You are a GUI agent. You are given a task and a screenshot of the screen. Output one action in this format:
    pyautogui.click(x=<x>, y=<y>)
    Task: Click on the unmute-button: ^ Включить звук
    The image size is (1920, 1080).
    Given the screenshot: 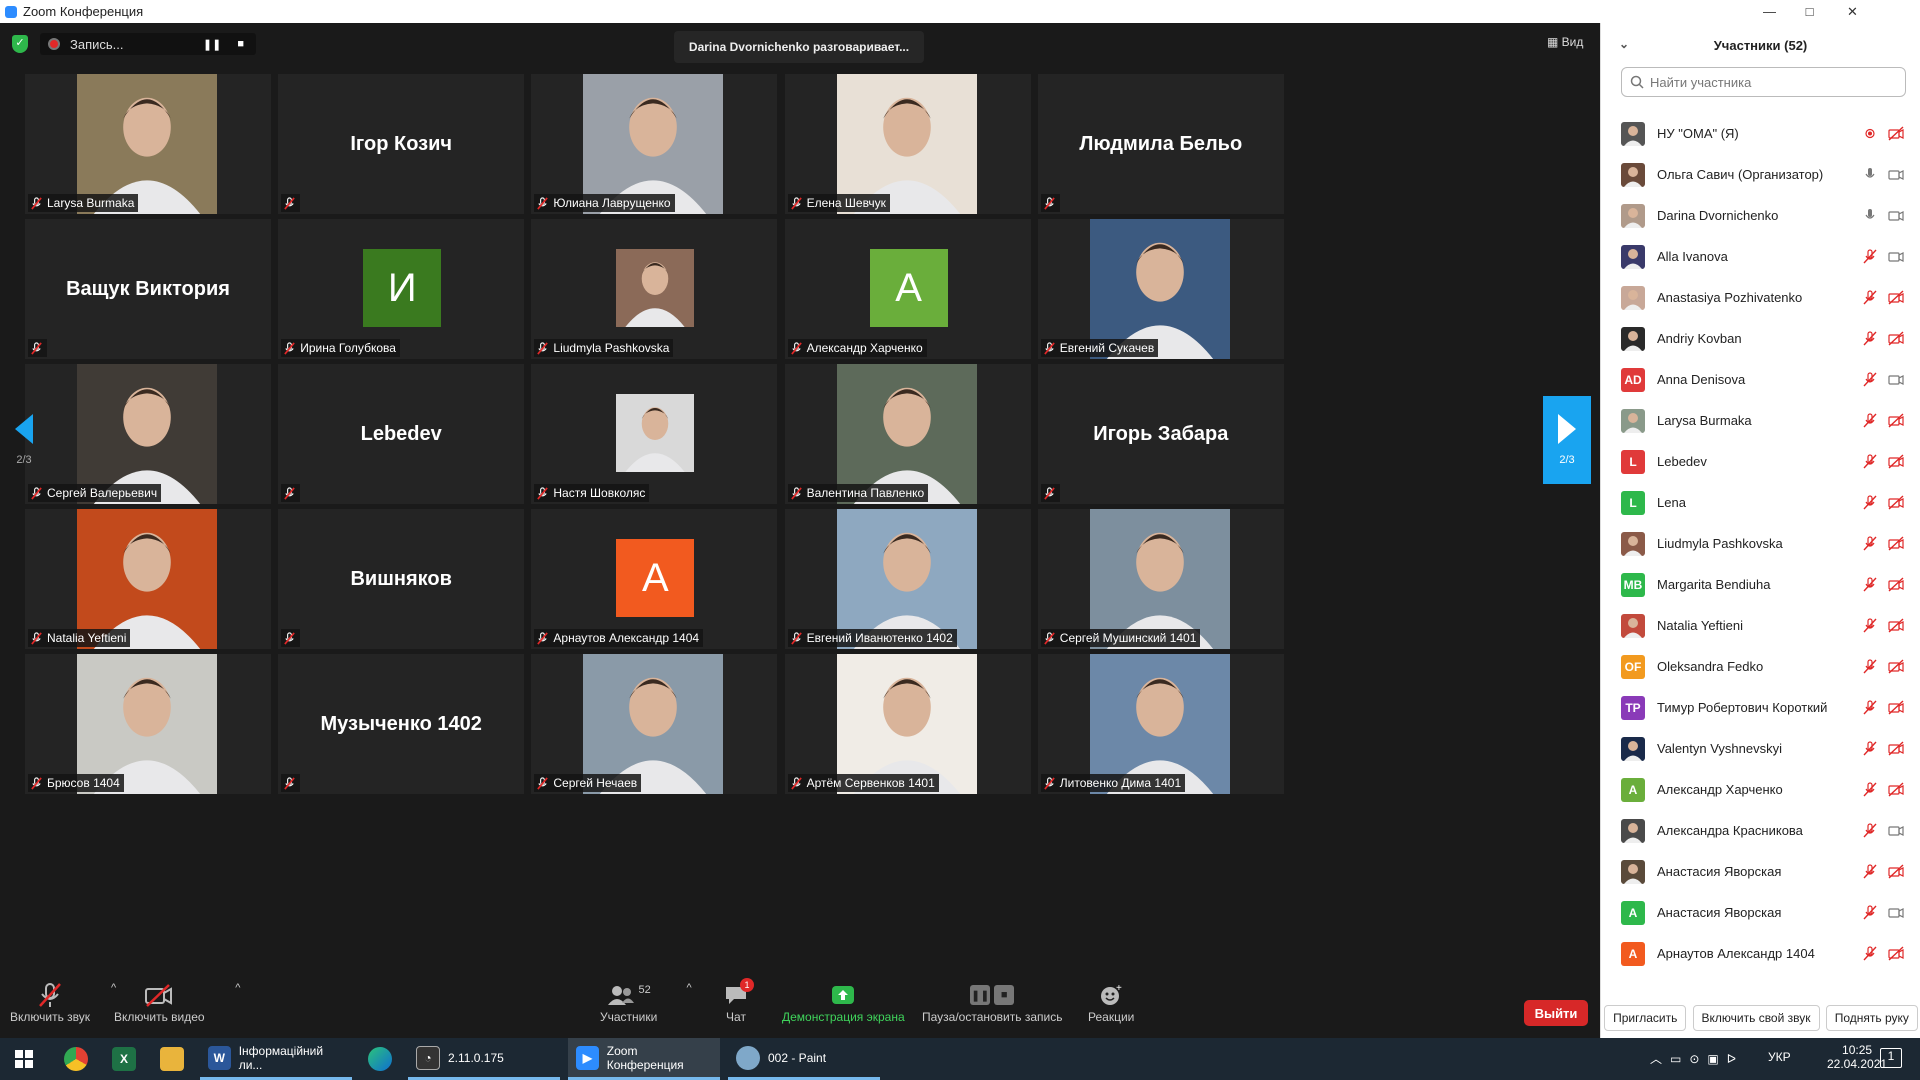 What is the action you would take?
    pyautogui.click(x=63, y=1002)
    